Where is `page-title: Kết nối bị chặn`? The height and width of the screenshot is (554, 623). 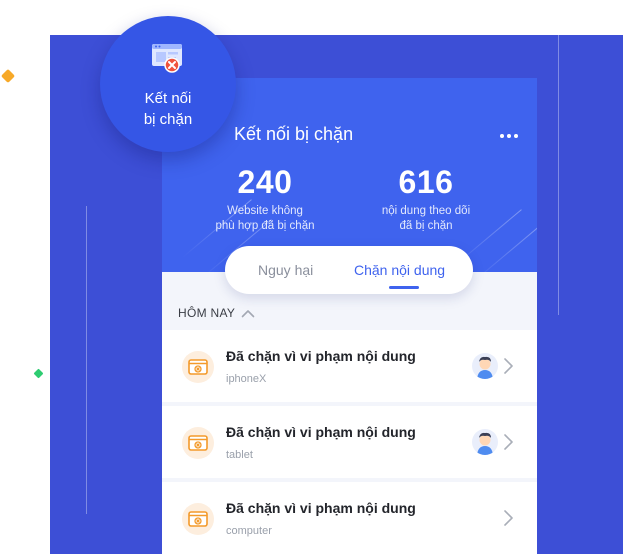
page-title: Kết nối bị chặn is located at coordinates (294, 134).